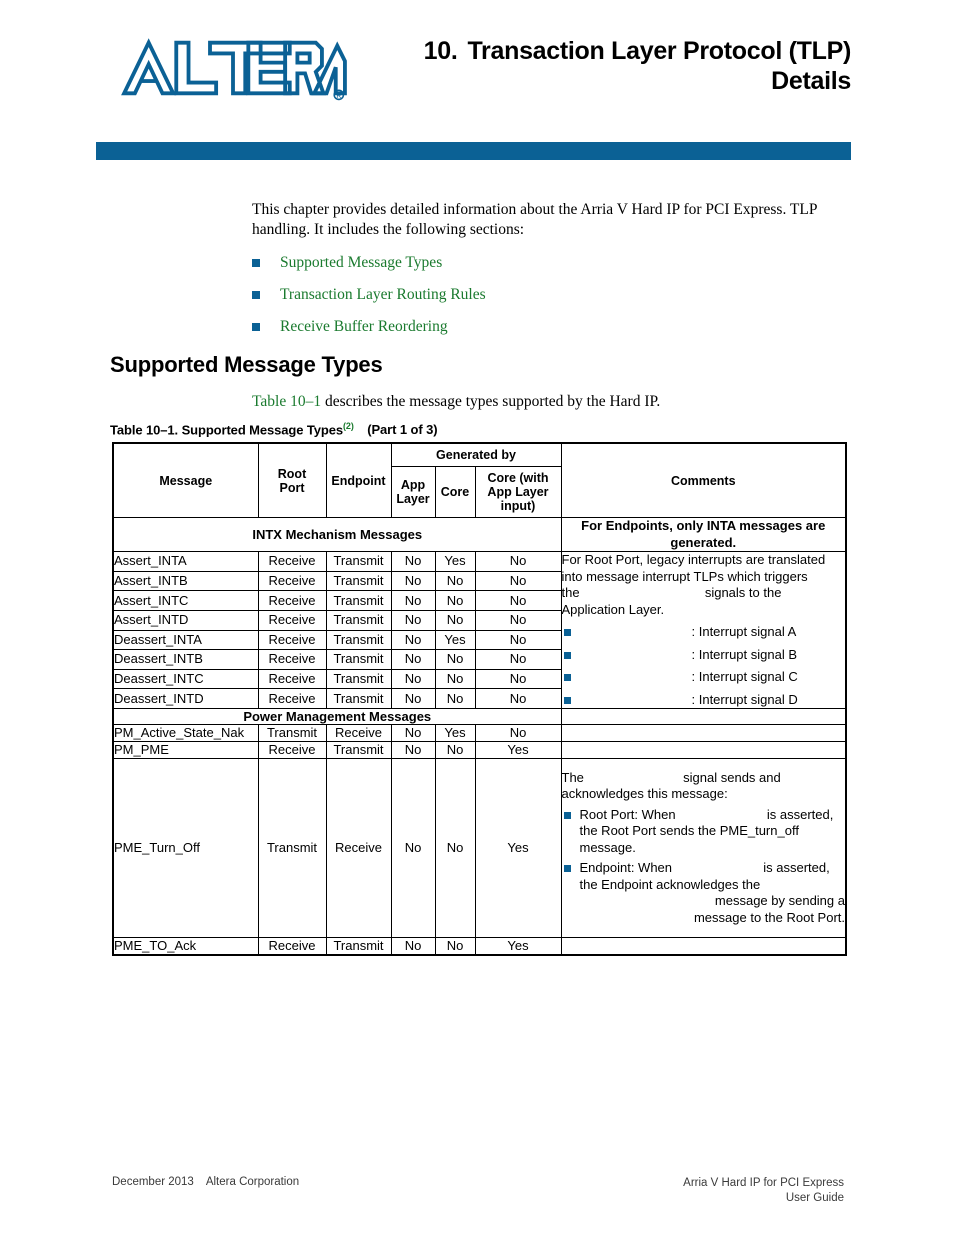  I want to click on pme-bullet-1-pre: Endpoint: When, so click(626, 868).